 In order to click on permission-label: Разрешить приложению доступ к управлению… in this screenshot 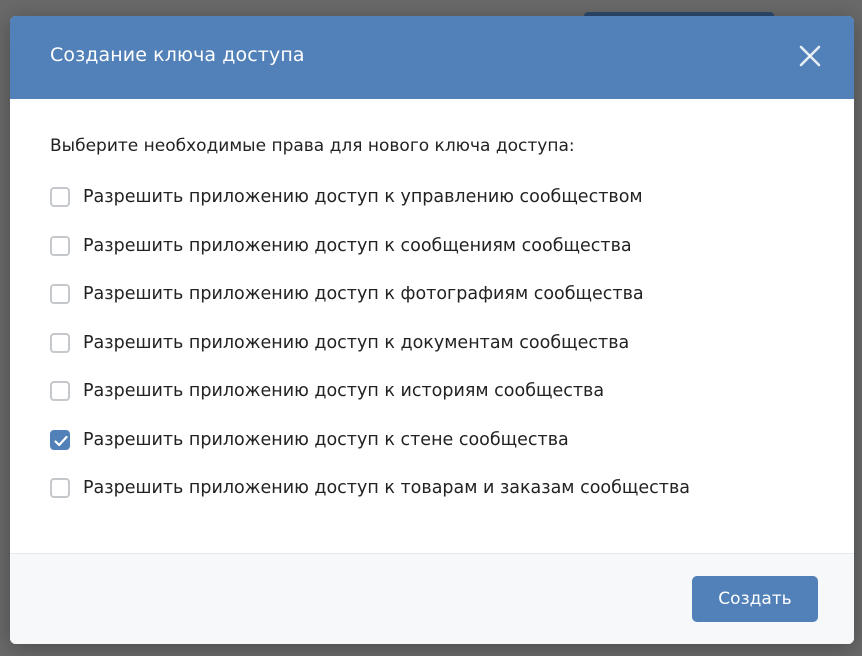, I will do `click(363, 197)`.